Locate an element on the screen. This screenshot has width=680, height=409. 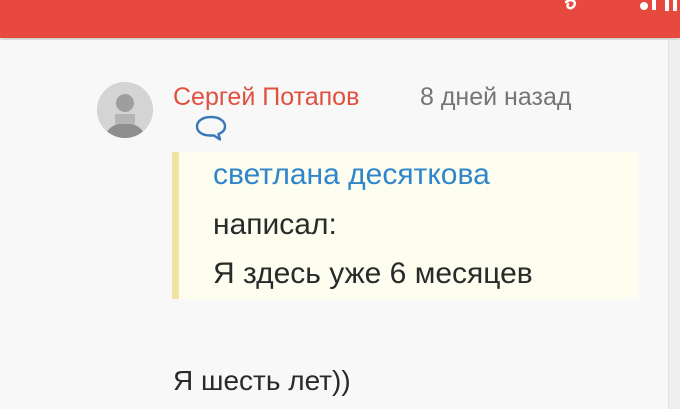
logo-fragment-icon is located at coordinates (620, 5).